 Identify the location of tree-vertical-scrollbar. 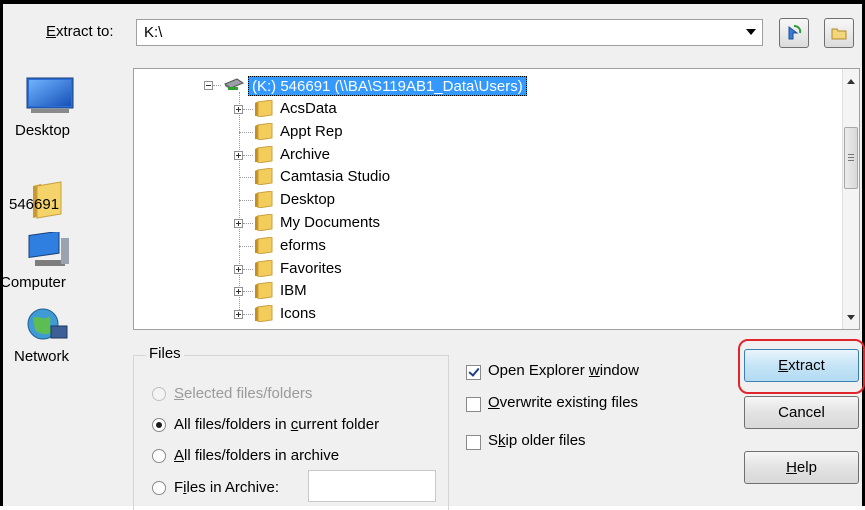
(850, 199).